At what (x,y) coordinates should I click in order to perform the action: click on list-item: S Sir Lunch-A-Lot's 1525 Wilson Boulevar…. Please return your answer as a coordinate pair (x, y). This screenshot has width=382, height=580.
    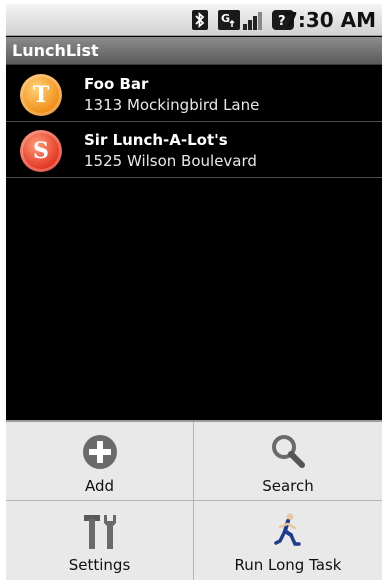
    Looking at the image, I should click on (194, 150).